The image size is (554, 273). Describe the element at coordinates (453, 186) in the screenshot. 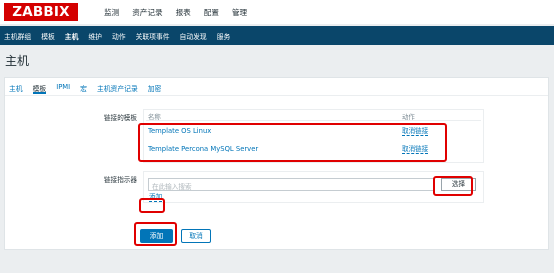

I see `highlight-select-button` at that location.